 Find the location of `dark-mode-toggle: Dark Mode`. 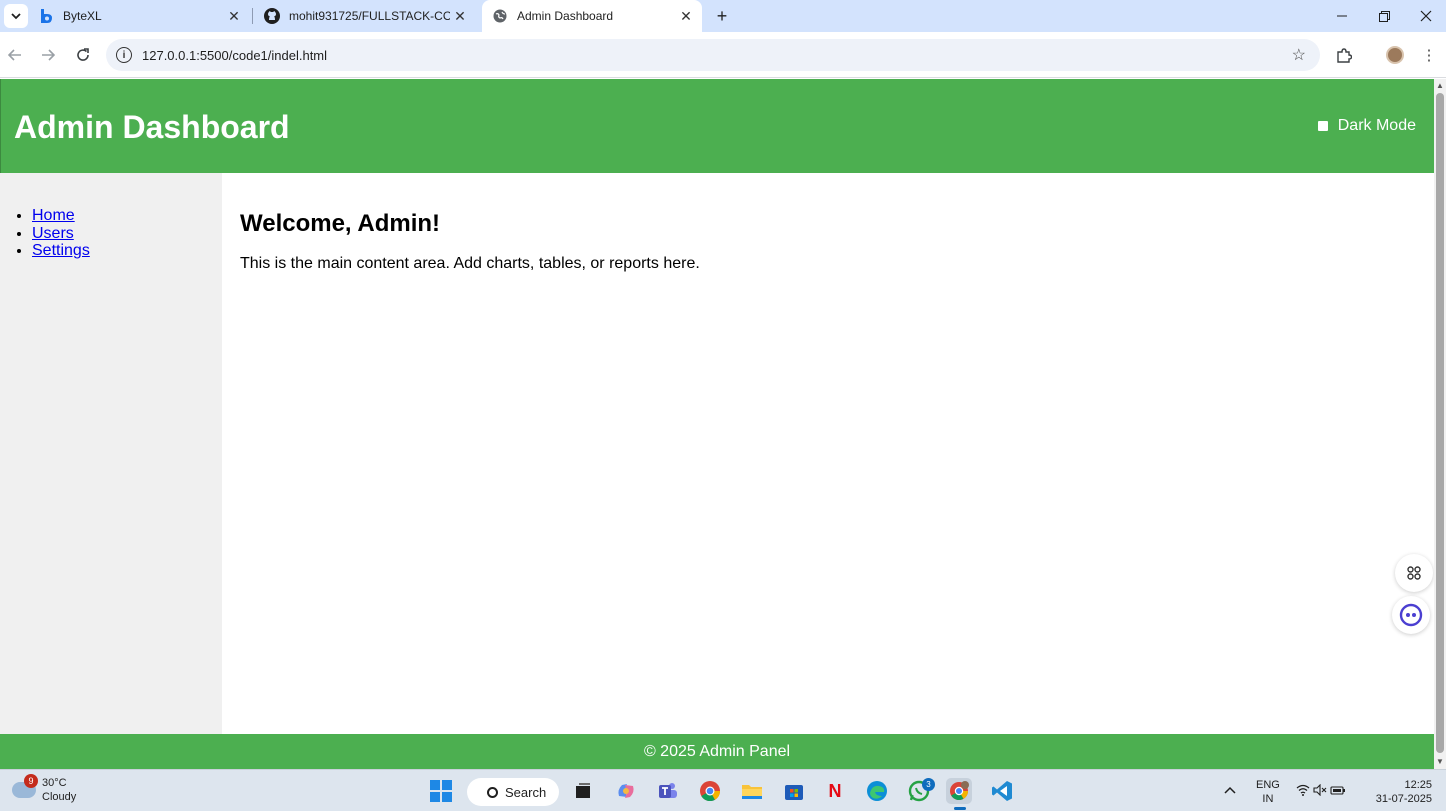

dark-mode-toggle: Dark Mode is located at coordinates (1366, 126).